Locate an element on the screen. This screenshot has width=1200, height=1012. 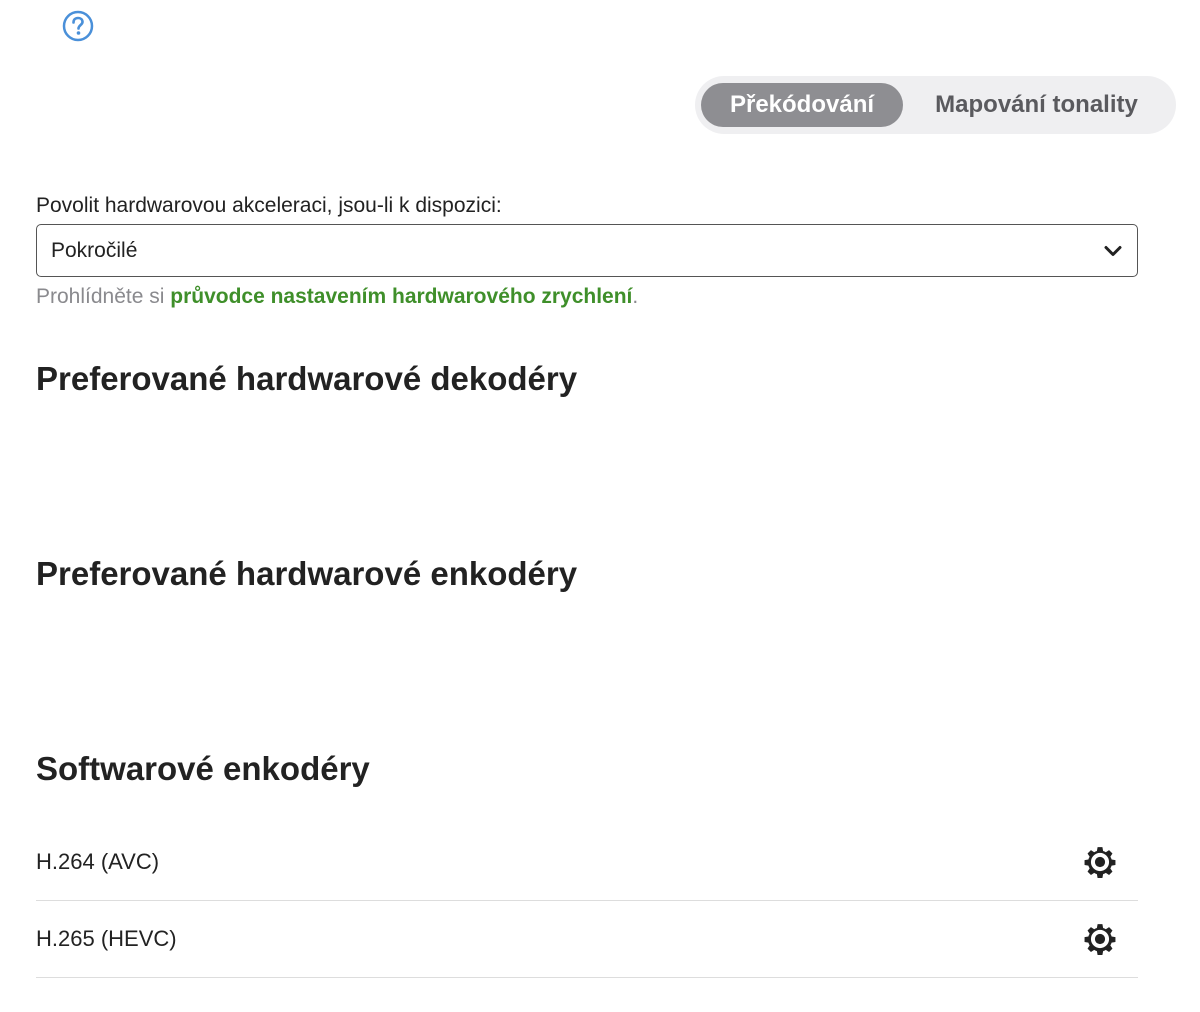
question-circle-icon is located at coordinates (78, 26).